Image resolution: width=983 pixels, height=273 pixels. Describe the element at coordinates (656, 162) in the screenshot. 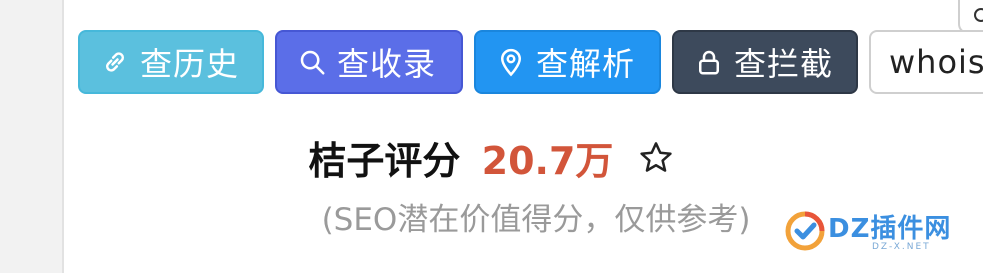

I see `star-outline-icon` at that location.